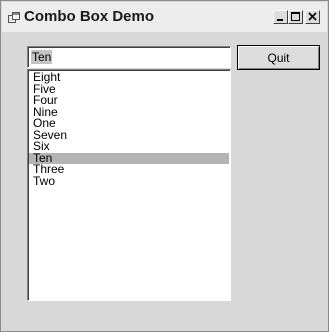  What do you see at coordinates (129, 146) in the screenshot?
I see `list-item-six: Six` at bounding box center [129, 146].